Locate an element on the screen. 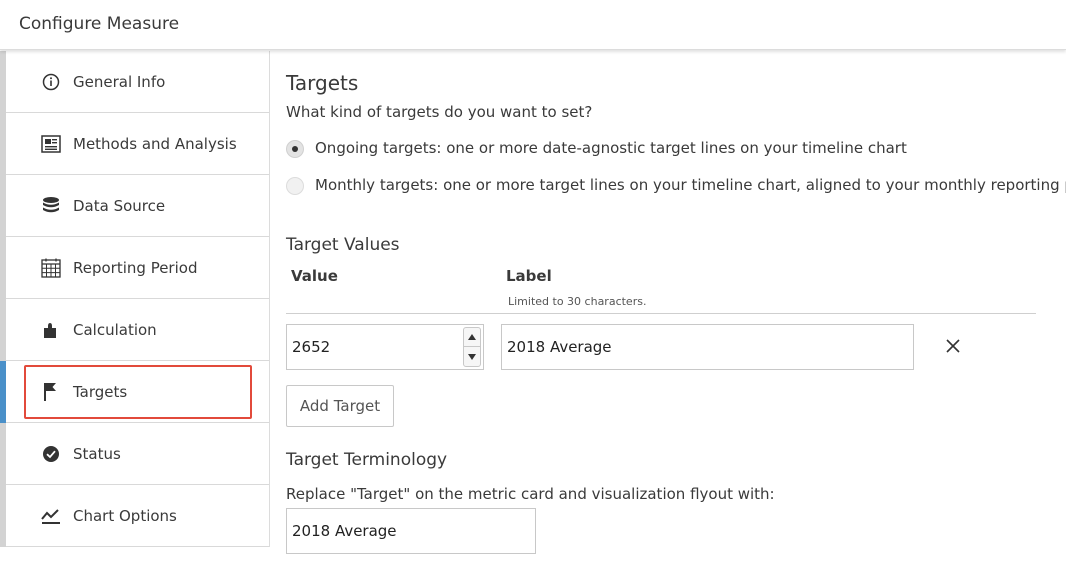 This screenshot has width=1066, height=563. stepper-controls is located at coordinates (472, 347).